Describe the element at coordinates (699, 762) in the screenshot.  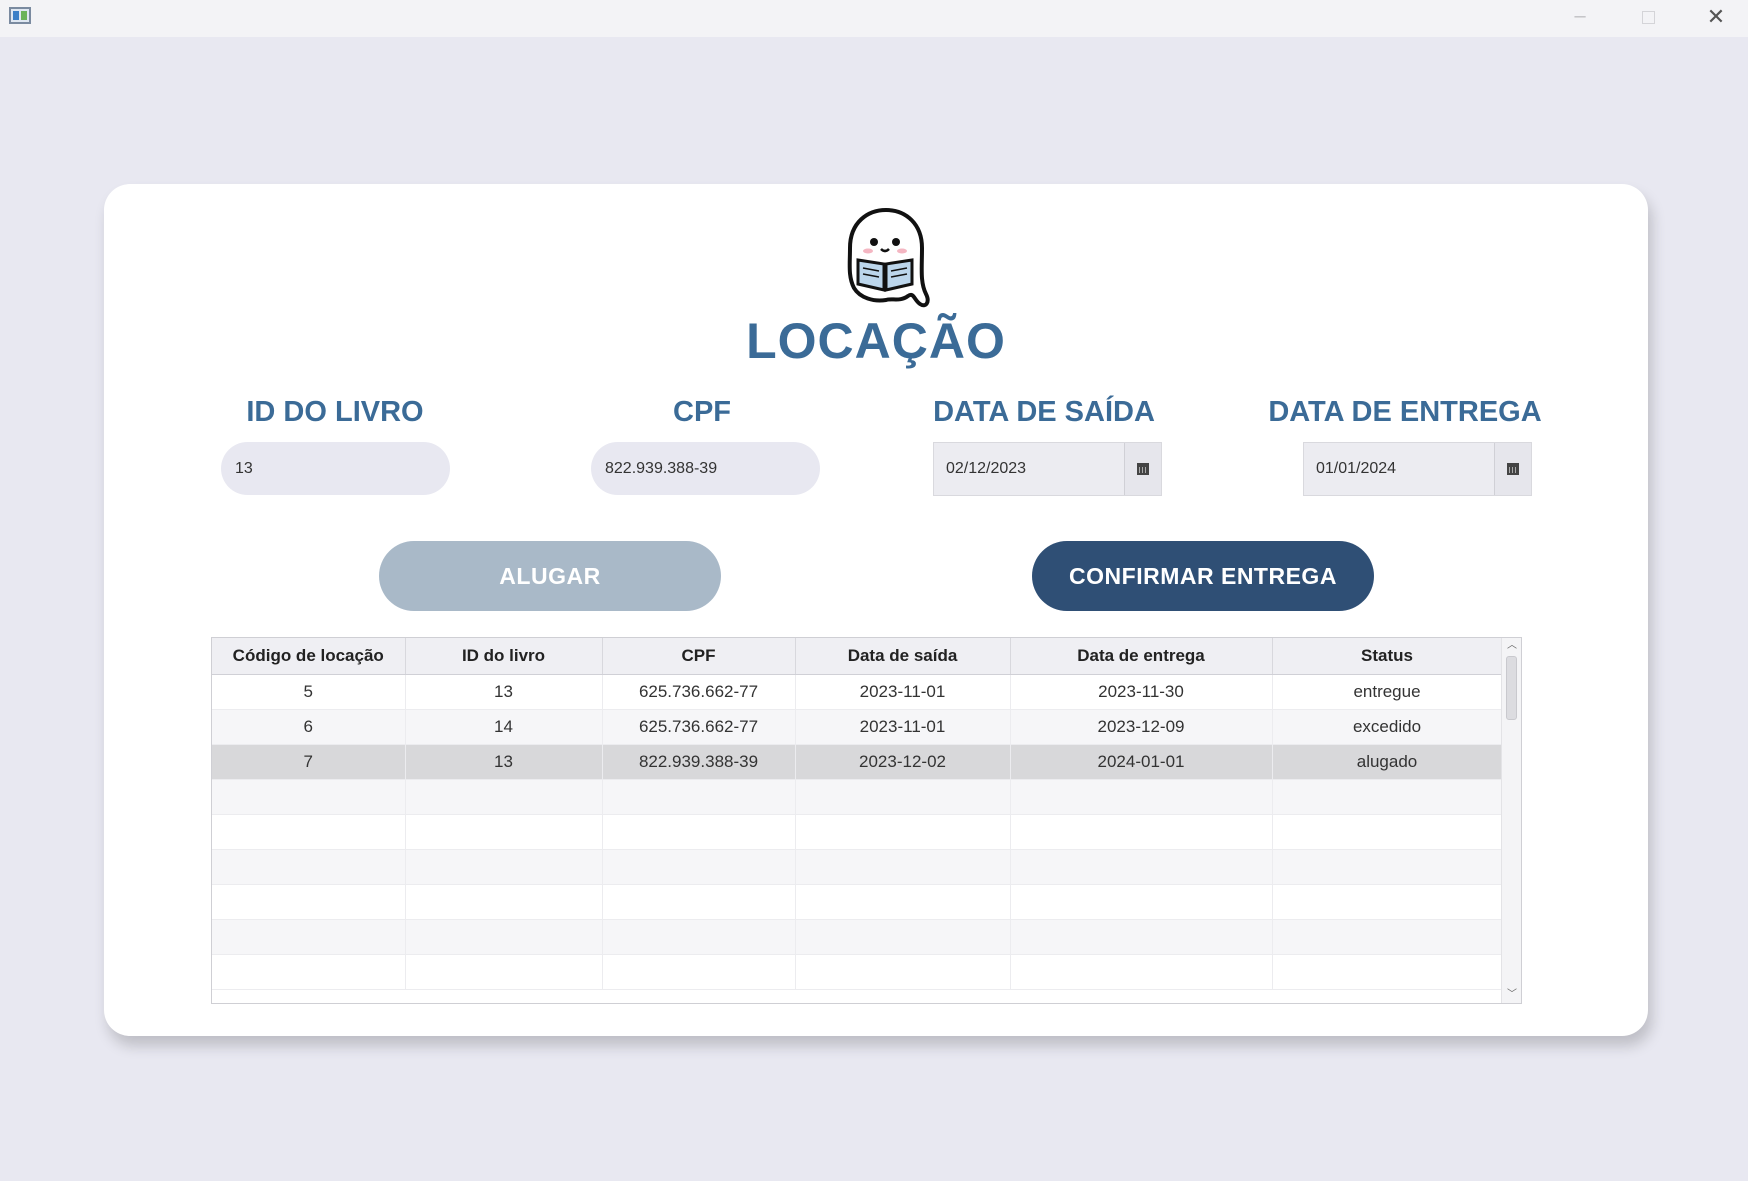
I see `table-cell: 822.939.388-39` at that location.